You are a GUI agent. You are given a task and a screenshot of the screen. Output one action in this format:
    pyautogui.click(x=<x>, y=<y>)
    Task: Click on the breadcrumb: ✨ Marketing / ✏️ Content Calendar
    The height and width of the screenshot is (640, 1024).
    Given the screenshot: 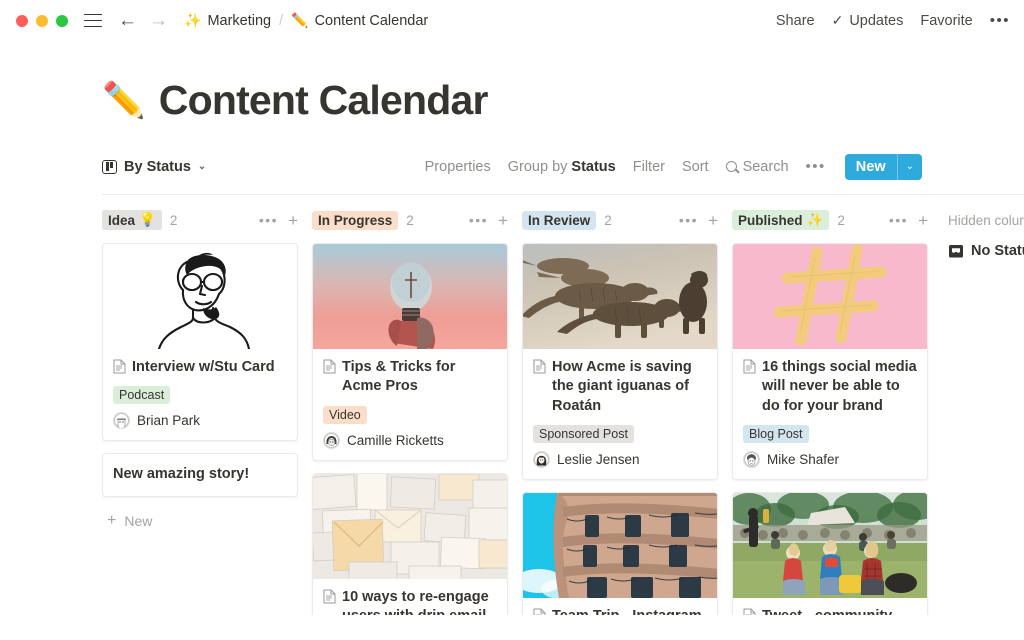 What is the action you would take?
    pyautogui.click(x=306, y=20)
    